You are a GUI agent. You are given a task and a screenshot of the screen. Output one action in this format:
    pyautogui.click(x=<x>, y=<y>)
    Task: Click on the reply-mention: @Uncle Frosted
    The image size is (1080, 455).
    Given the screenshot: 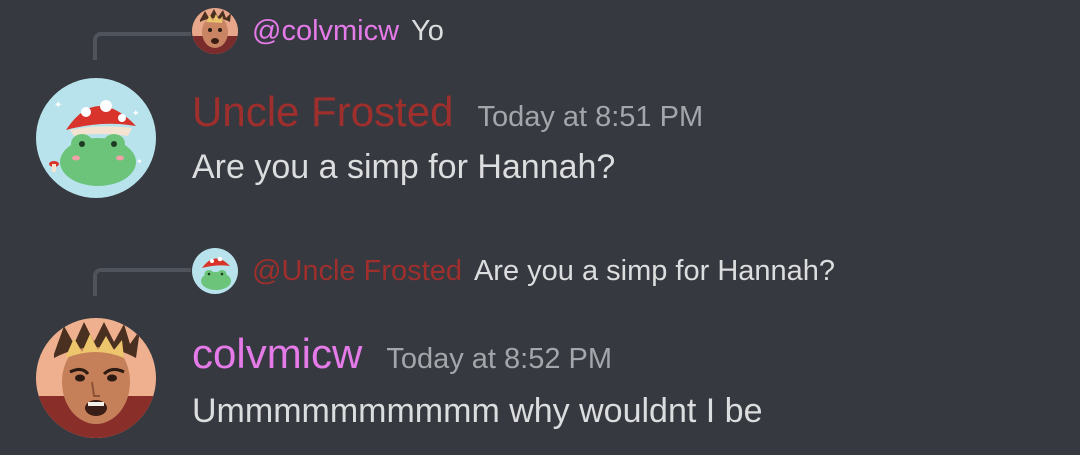 What is the action you would take?
    pyautogui.click(x=357, y=271)
    